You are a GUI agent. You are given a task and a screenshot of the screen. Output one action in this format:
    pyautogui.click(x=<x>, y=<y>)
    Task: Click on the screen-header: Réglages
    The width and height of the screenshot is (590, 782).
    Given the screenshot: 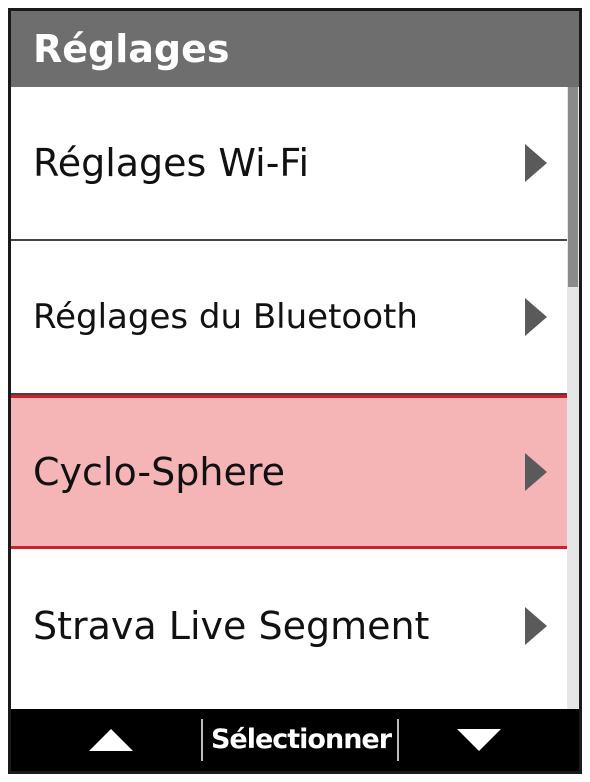 What is the action you would take?
    pyautogui.click(x=295, y=49)
    